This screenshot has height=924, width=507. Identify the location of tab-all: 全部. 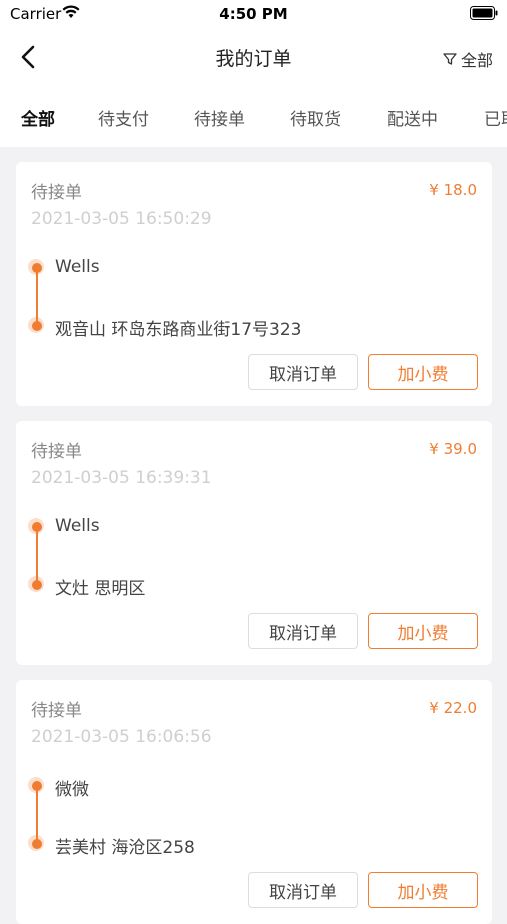
(38, 120).